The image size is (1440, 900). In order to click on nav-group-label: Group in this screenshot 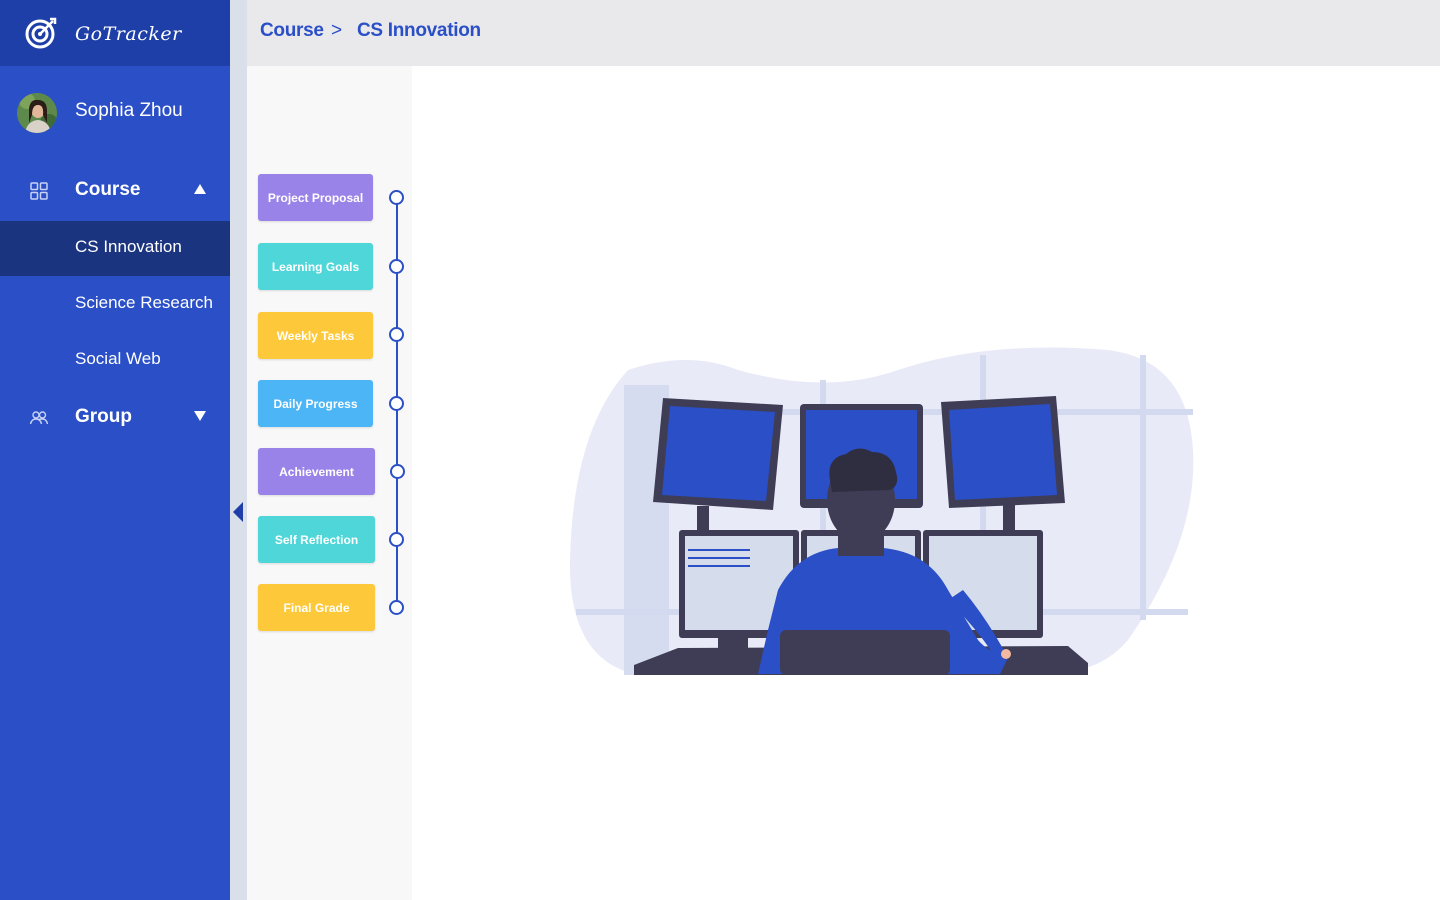, I will do `click(103, 416)`.